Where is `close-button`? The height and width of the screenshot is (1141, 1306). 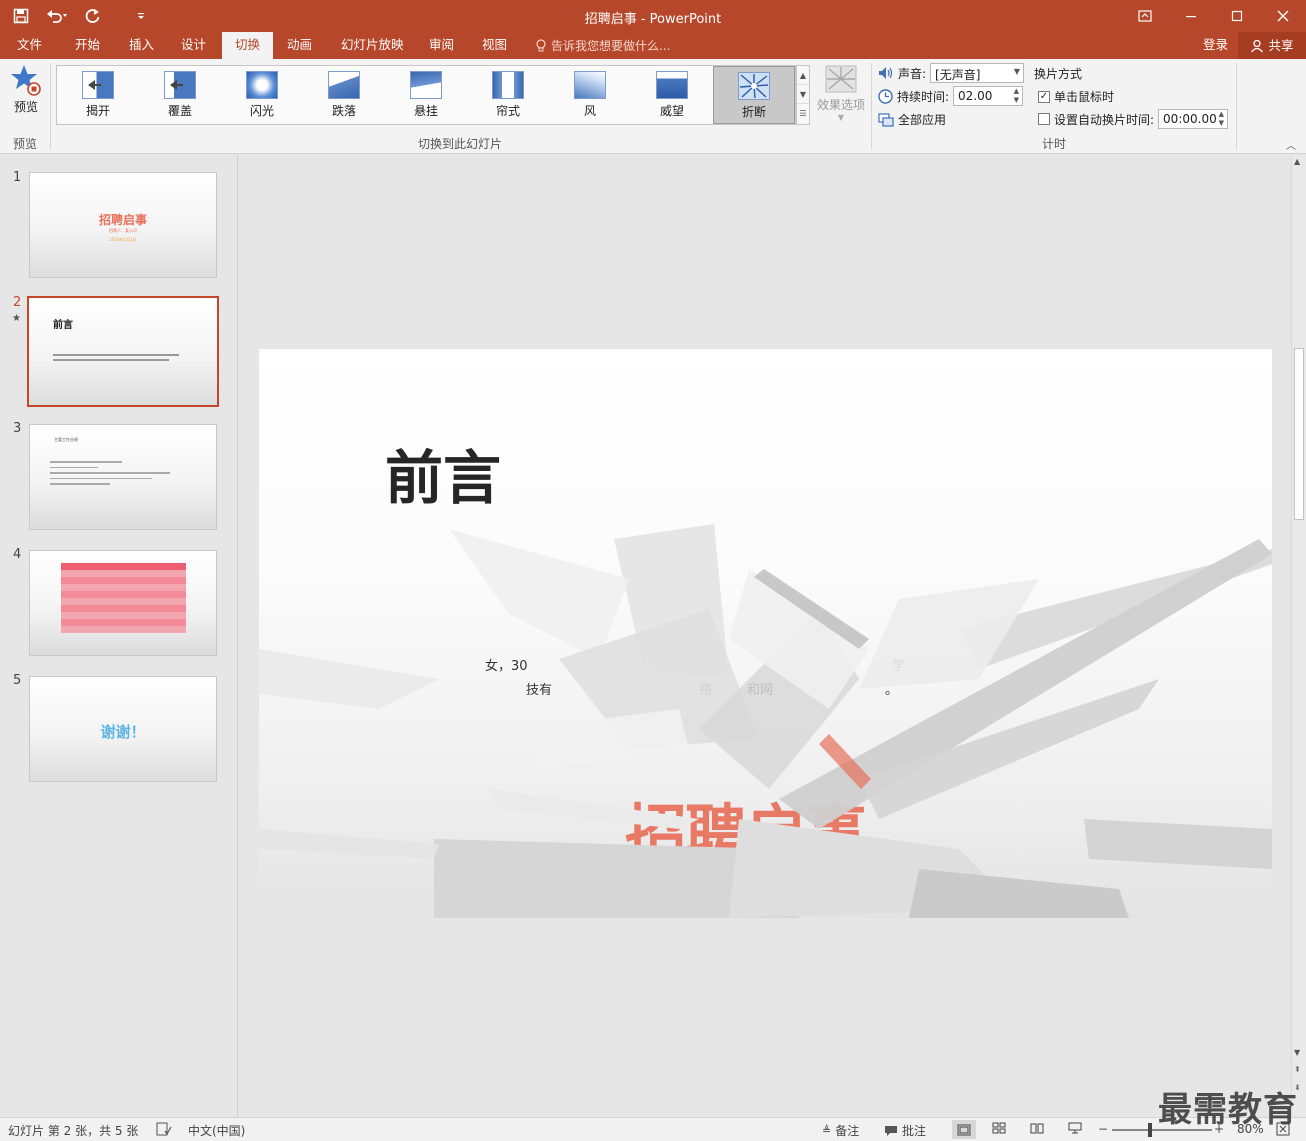
close-button is located at coordinates (1283, 16).